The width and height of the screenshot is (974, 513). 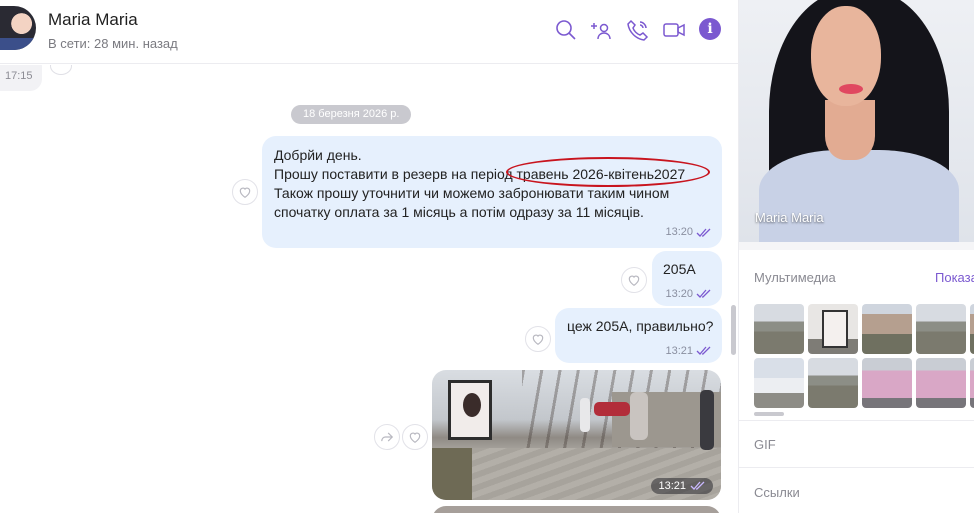 I want to click on media-section-label: Мультимедиа, so click(x=795, y=277).